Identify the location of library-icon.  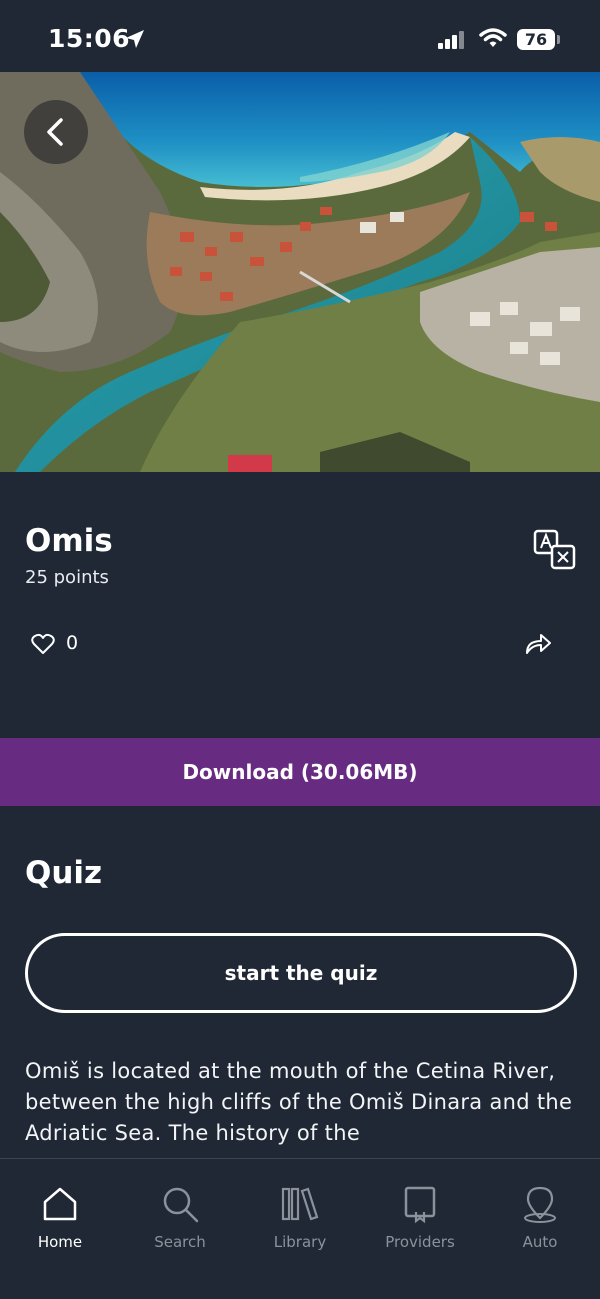
(300, 1204).